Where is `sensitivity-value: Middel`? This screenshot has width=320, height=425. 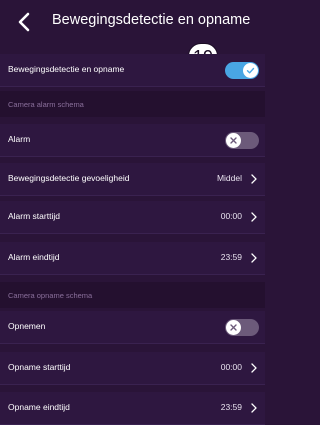 sensitivity-value: Middel is located at coordinates (229, 178).